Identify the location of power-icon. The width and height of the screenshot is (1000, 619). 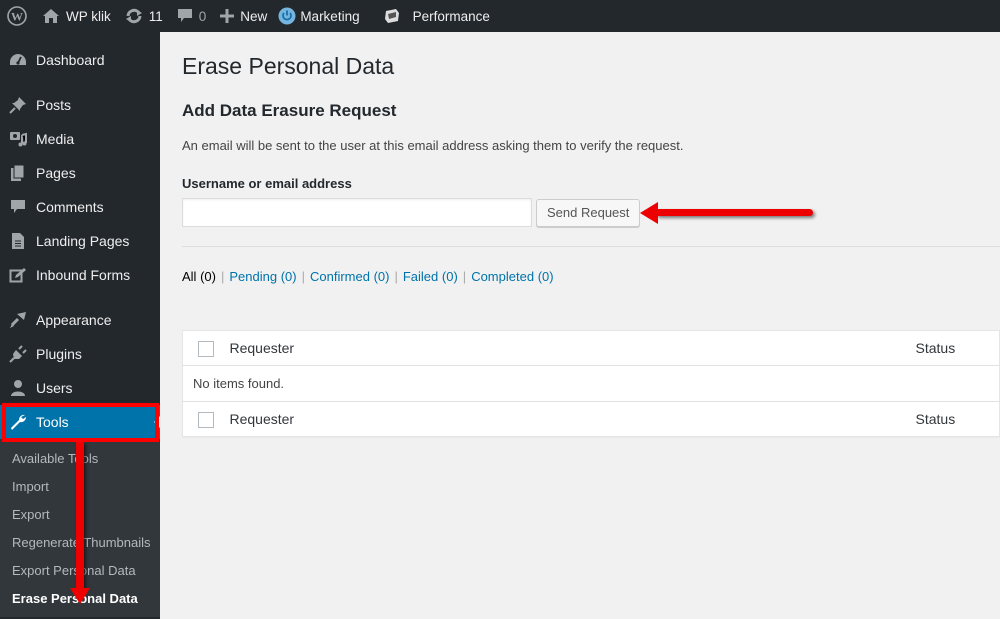
(287, 16).